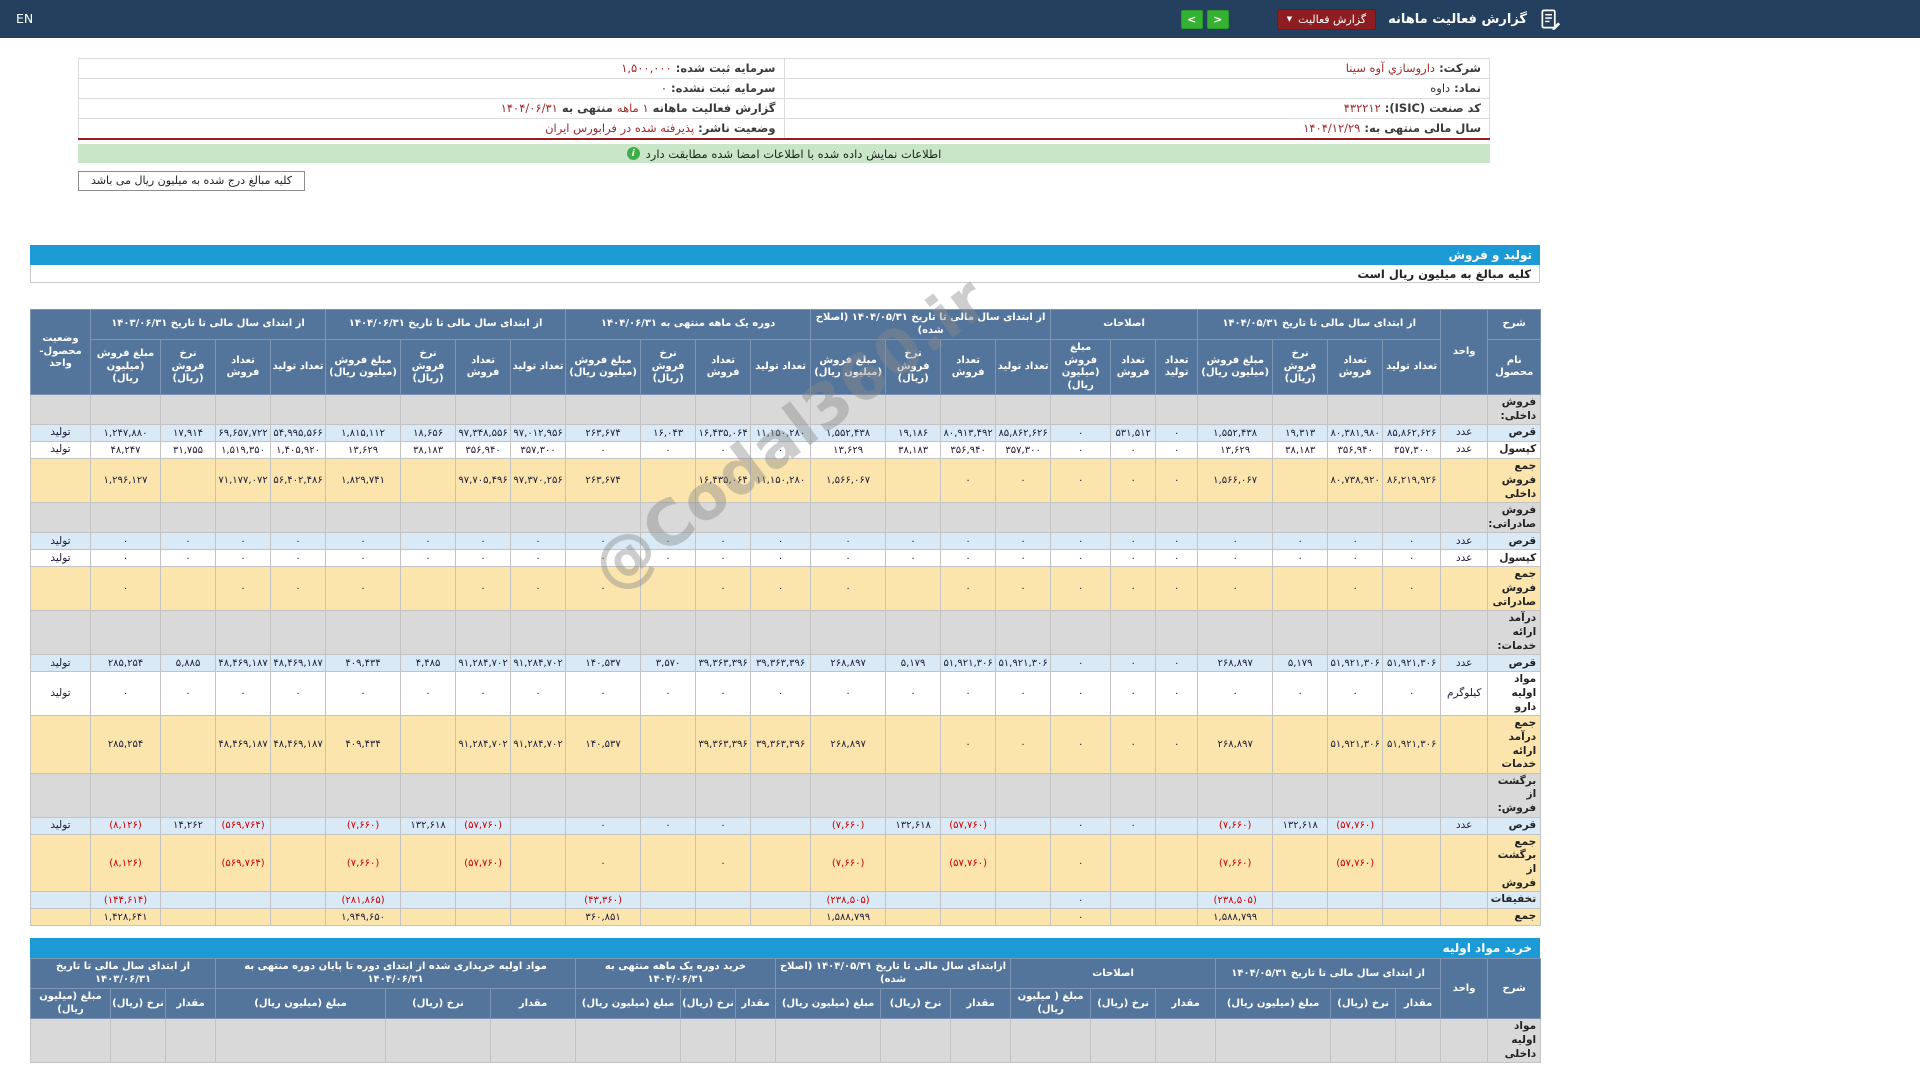 The image size is (1920, 1080). Describe the element at coordinates (676, 974) in the screenshot. I see `column-group-header: خرید دوره یک ماهه منتهی به ۱۴۰۴/۰۶/۳۱` at that location.